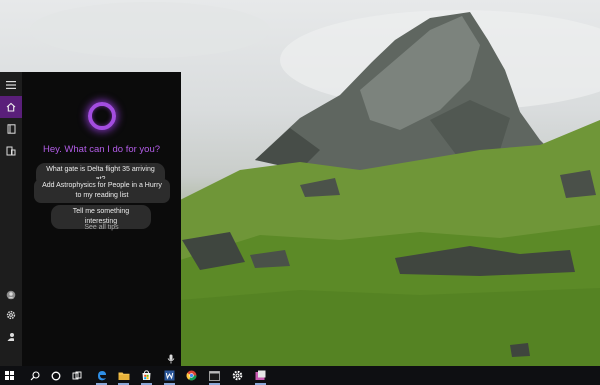  What do you see at coordinates (9, 375) in the screenshot?
I see `windows-start-icon` at bounding box center [9, 375].